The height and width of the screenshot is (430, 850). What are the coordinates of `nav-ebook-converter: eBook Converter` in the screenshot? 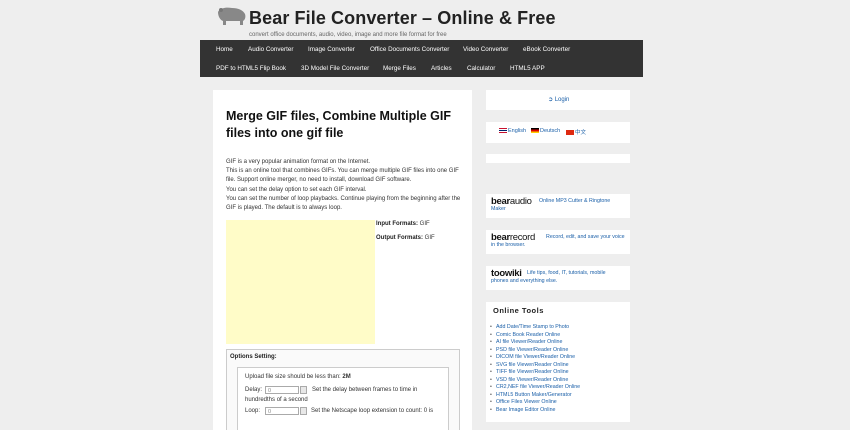 It's located at (546, 49).